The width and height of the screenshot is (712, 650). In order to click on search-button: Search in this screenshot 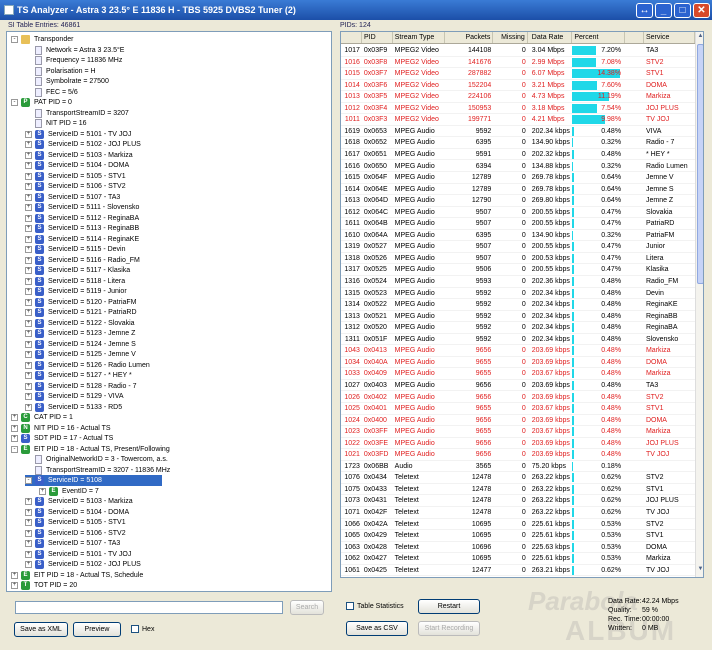, I will do `click(307, 607)`.